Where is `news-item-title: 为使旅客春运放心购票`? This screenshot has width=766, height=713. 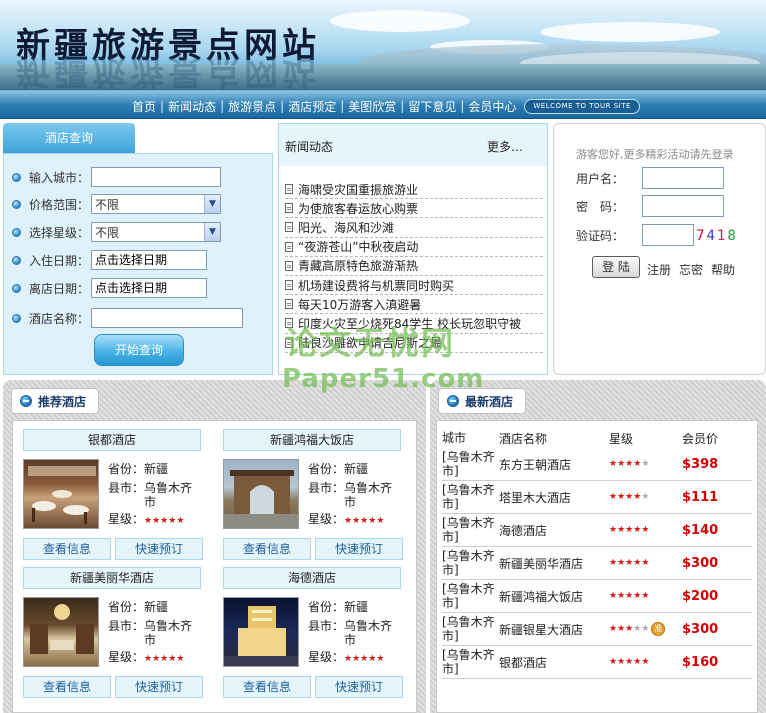 news-item-title: 为使旅客春运放心购票 is located at coordinates (358, 208).